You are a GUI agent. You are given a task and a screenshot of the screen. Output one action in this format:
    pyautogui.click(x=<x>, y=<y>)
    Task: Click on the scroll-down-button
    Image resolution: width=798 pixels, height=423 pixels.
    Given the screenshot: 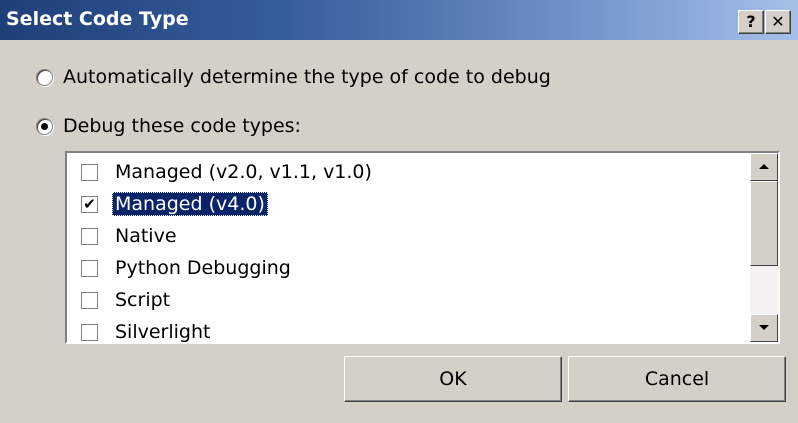 What is the action you would take?
    pyautogui.click(x=764, y=328)
    